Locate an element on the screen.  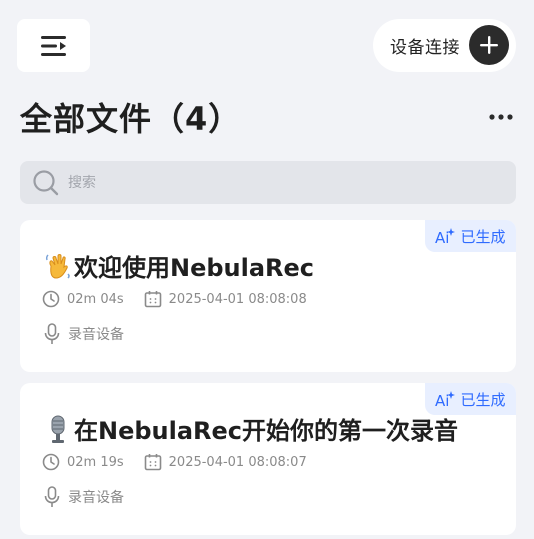
device-connect-button: 设备连接 is located at coordinates (444, 45).